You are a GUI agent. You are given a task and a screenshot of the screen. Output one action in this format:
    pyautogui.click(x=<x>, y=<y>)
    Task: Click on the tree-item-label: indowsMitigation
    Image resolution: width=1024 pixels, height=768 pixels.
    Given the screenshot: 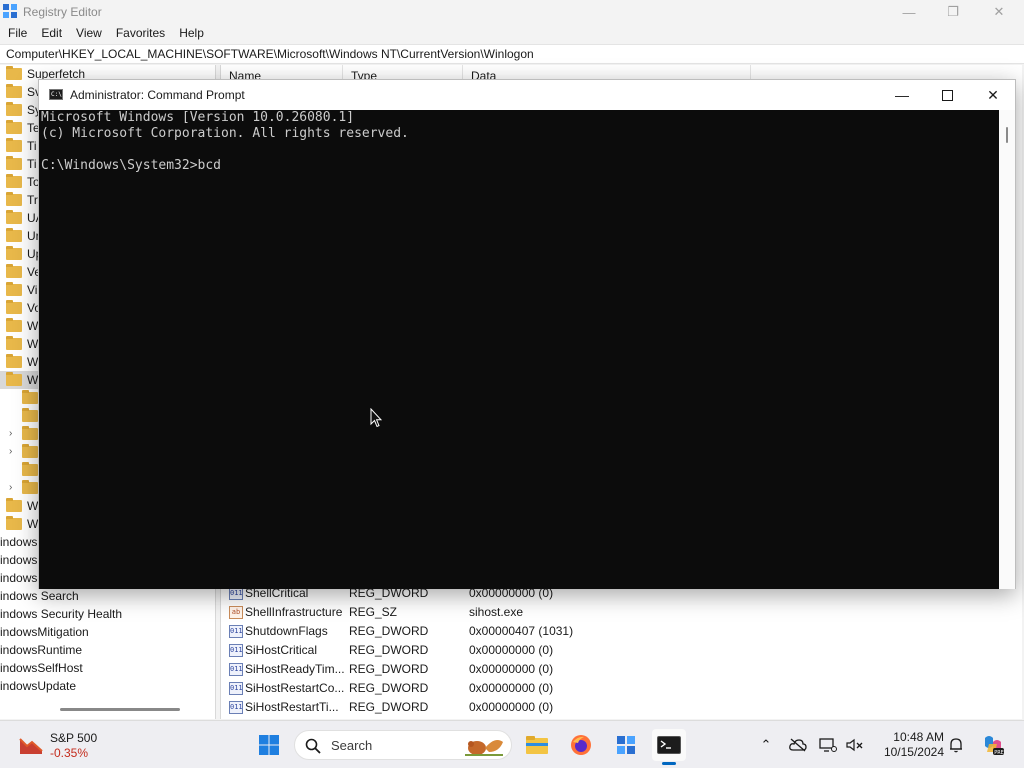 What is the action you would take?
    pyautogui.click(x=44, y=632)
    